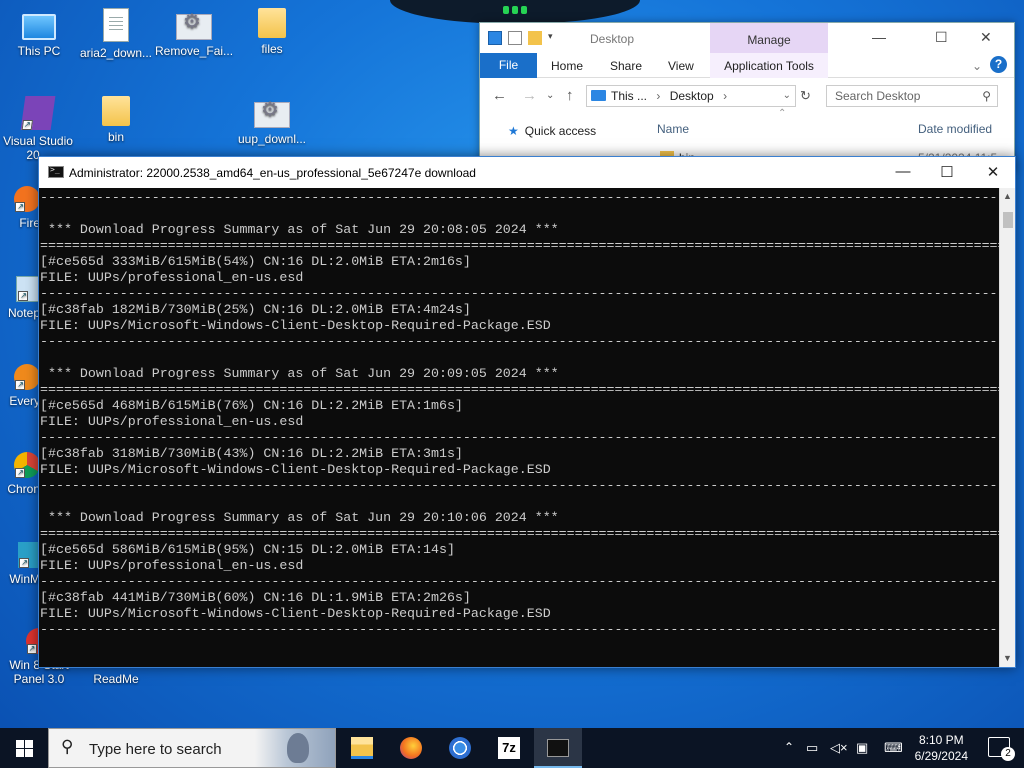 This screenshot has height=768, width=1024. I want to click on explorer-title: Desktop, so click(612, 39).